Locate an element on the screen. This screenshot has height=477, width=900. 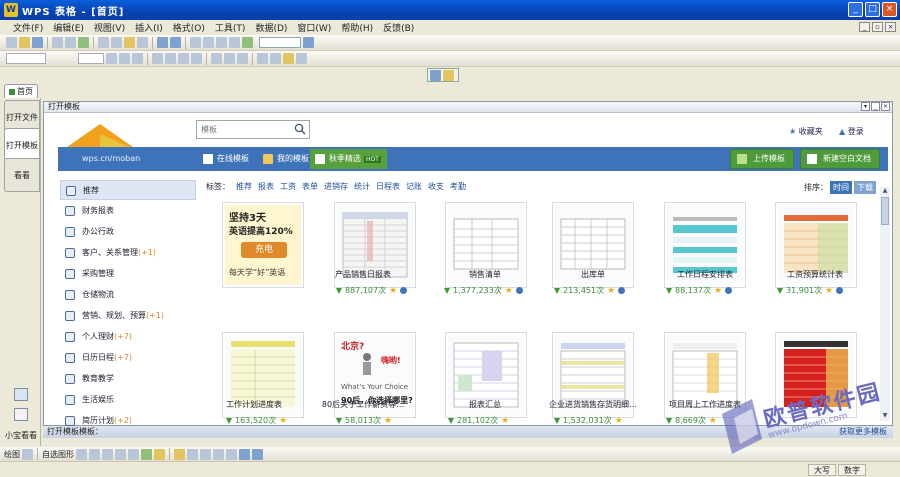
tab-home: 首页 is located at coordinates (21, 91).